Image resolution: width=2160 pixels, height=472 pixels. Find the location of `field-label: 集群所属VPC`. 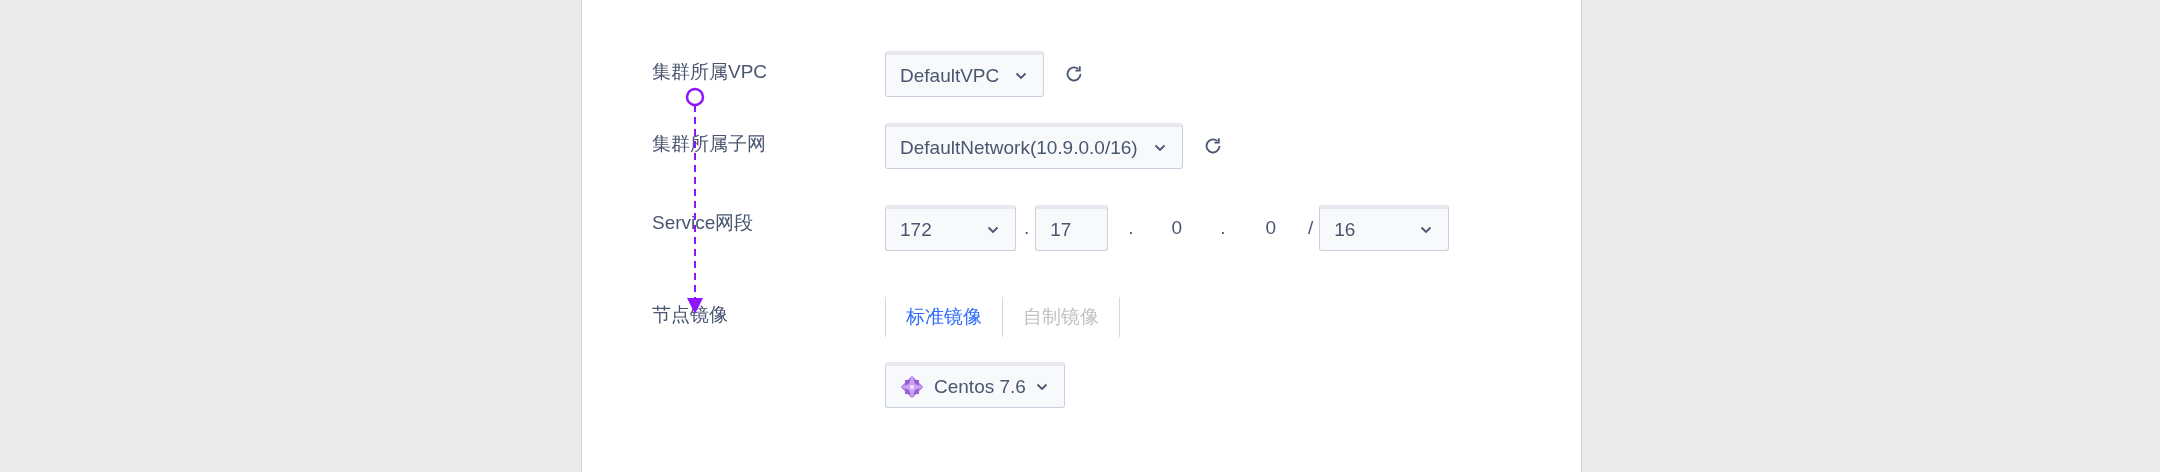

field-label: 集群所属VPC is located at coordinates (710, 71).